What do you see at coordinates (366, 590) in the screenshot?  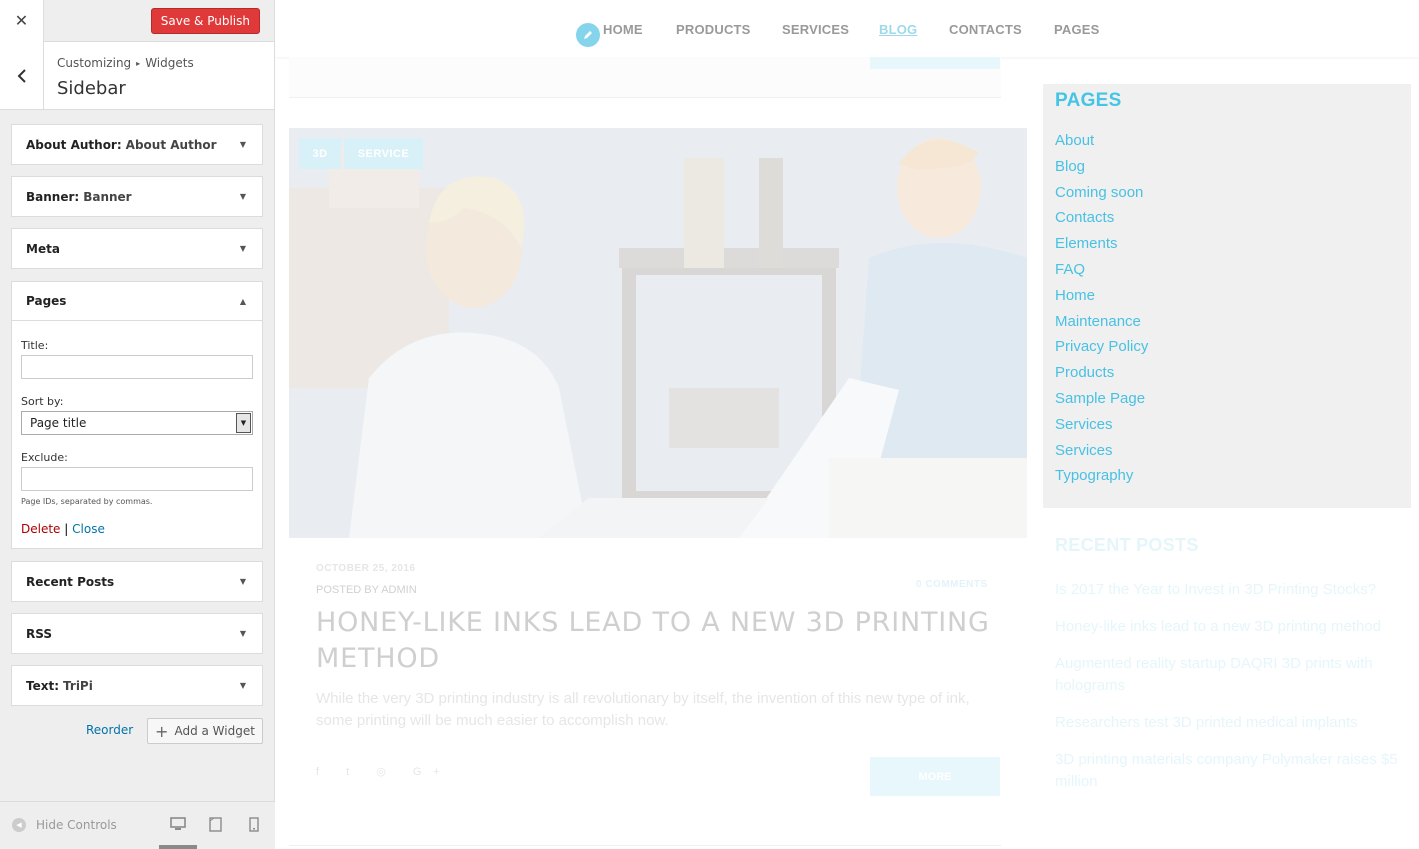 I see `post-author: POSTED BY ADMIN` at bounding box center [366, 590].